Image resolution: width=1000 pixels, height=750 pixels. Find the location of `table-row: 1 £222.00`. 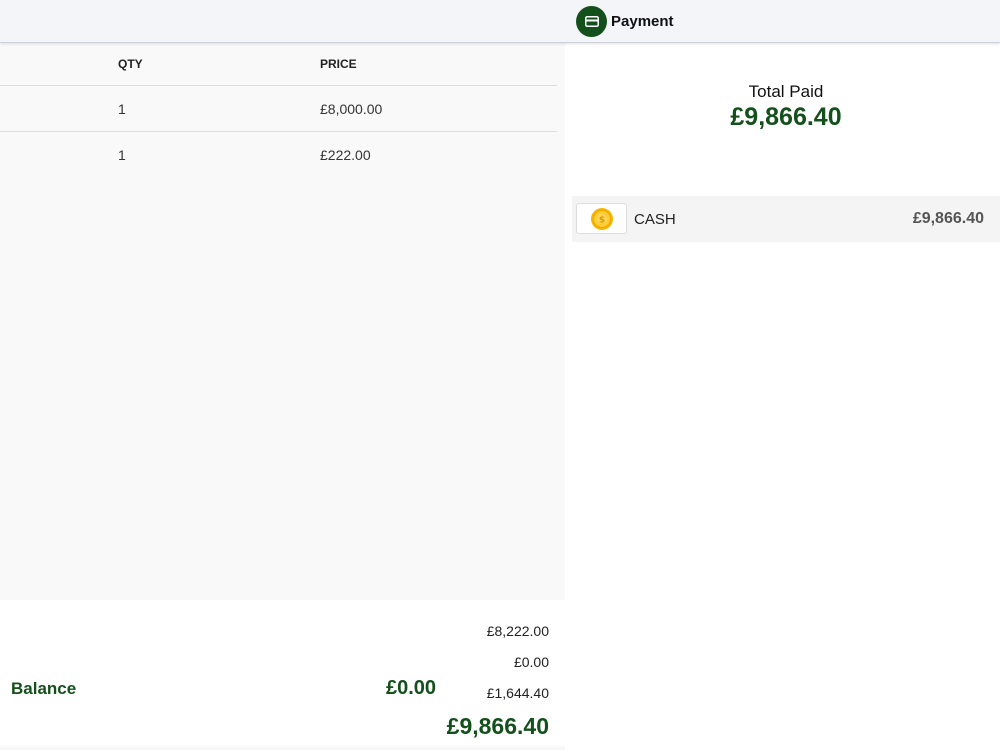

table-row: 1 £222.00 is located at coordinates (278, 155).